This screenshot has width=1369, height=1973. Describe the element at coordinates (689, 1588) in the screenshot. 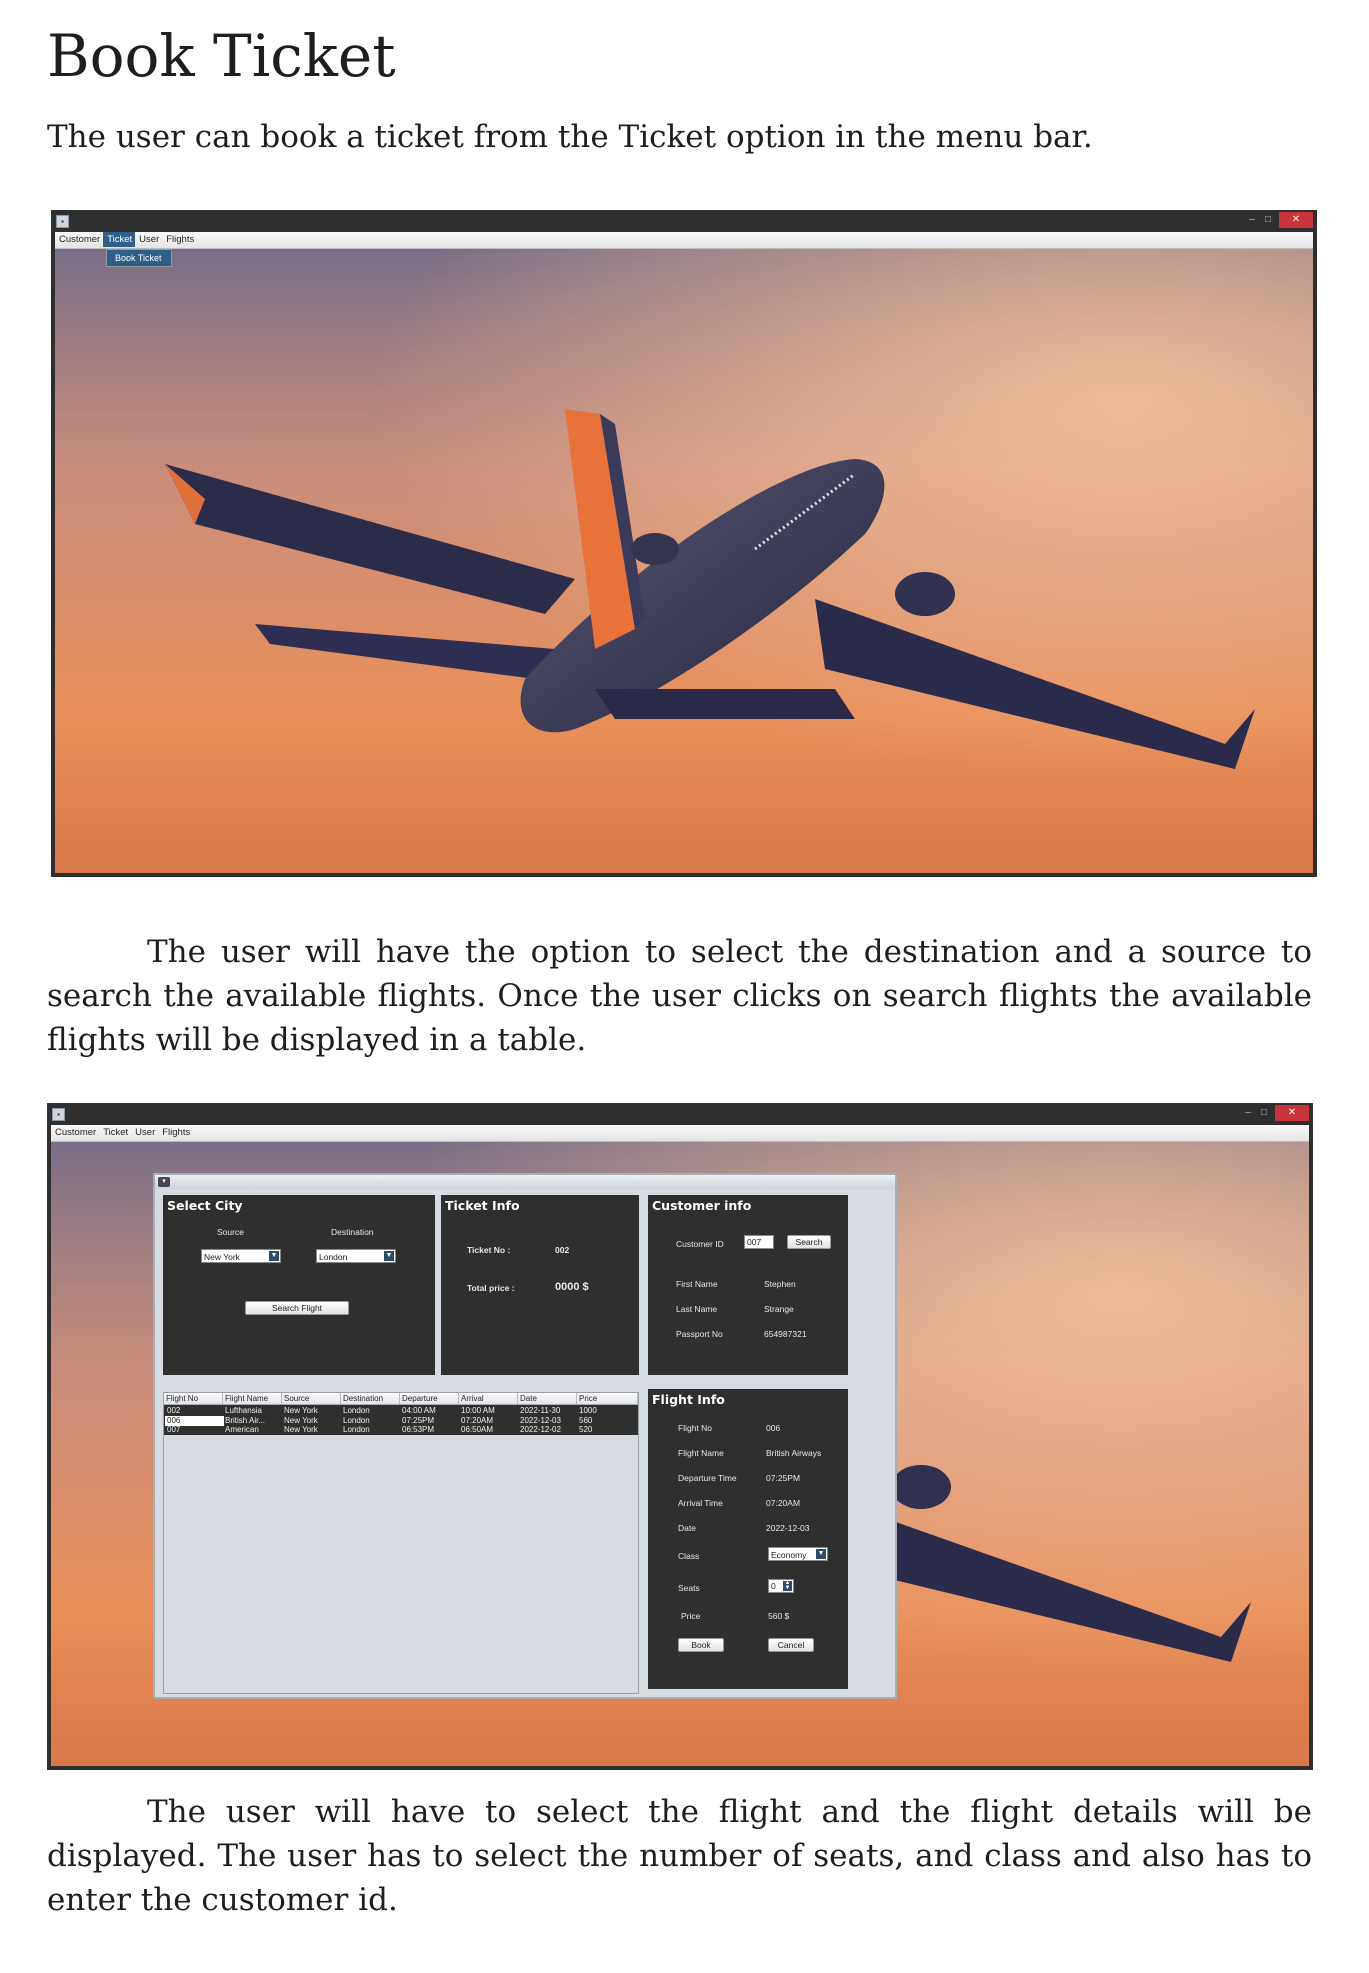

I see `seats-label: Seats` at that location.